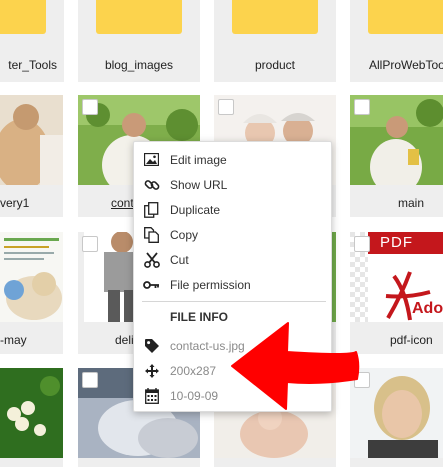  What do you see at coordinates (210, 284) in the screenshot?
I see `menu-item-label: File permission` at bounding box center [210, 284].